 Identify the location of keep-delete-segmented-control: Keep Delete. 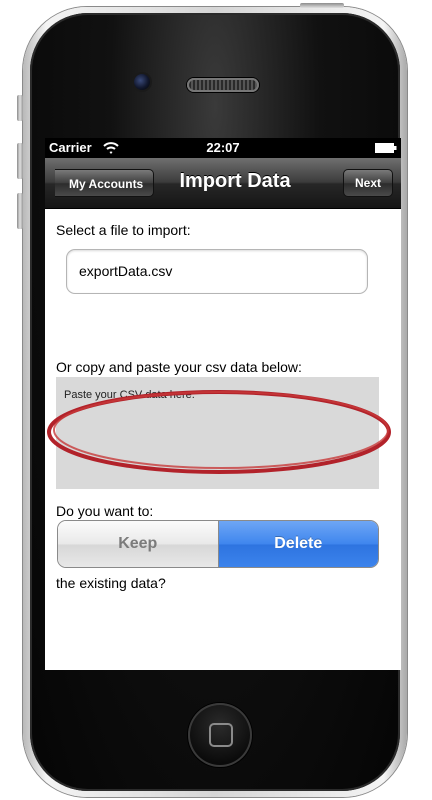
(218, 544).